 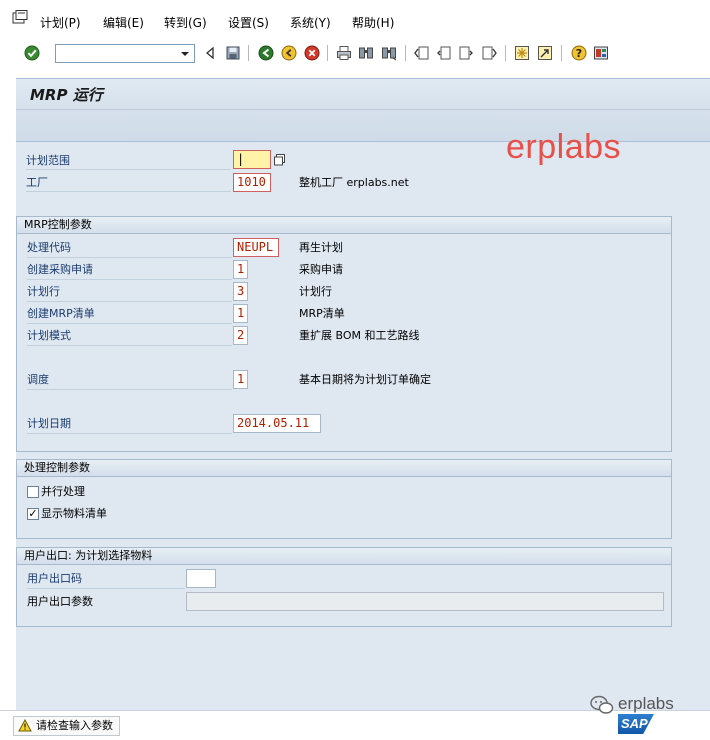 I want to click on user-exit-key-input, so click(x=201, y=578).